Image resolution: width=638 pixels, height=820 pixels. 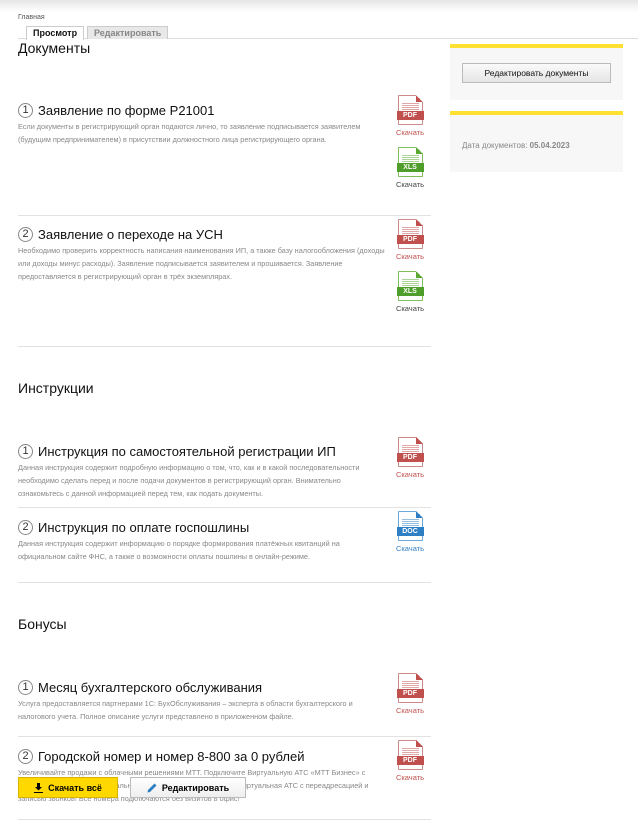 I want to click on item-files: DOC Скачать, so click(x=410, y=537).